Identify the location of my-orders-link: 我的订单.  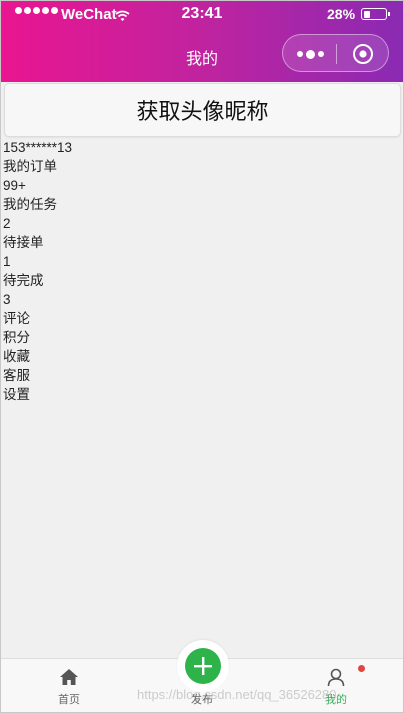
(193, 166).